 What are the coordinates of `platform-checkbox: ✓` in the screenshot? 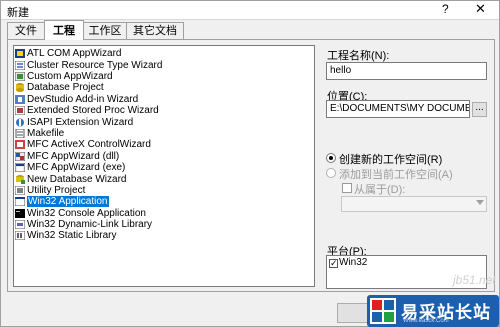 It's located at (333, 263).